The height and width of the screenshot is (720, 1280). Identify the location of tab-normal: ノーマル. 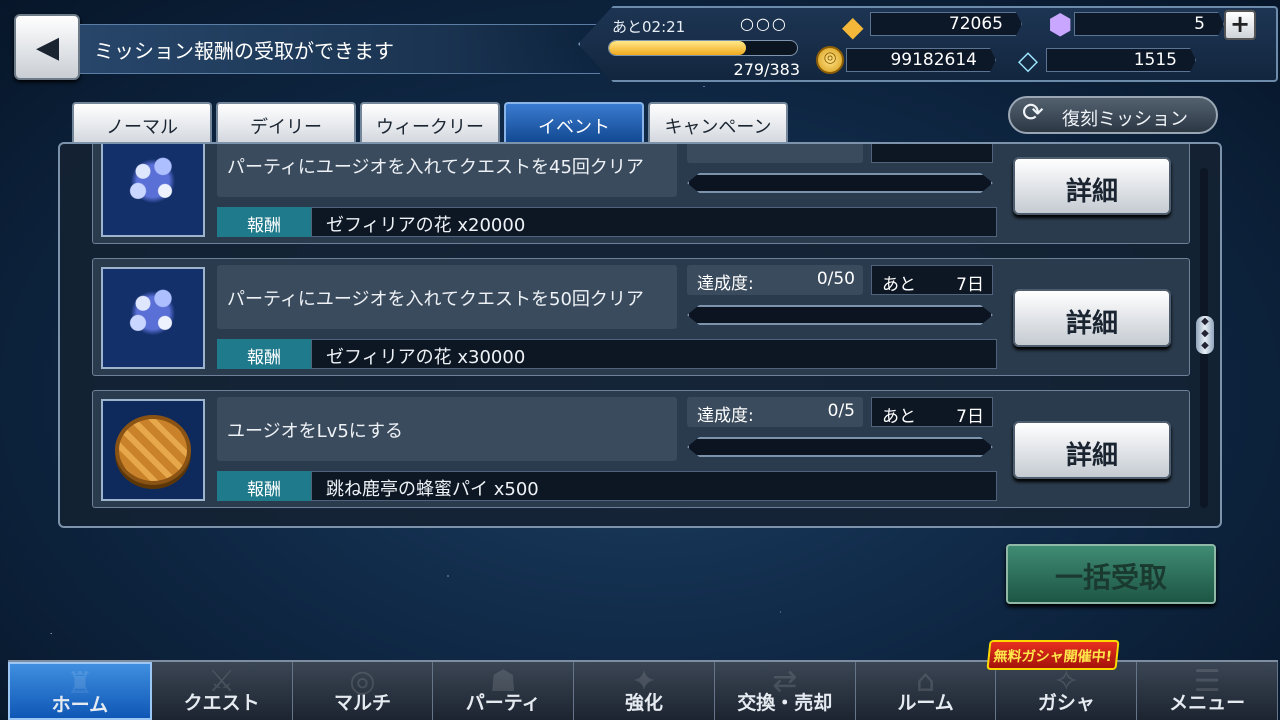
(142, 122).